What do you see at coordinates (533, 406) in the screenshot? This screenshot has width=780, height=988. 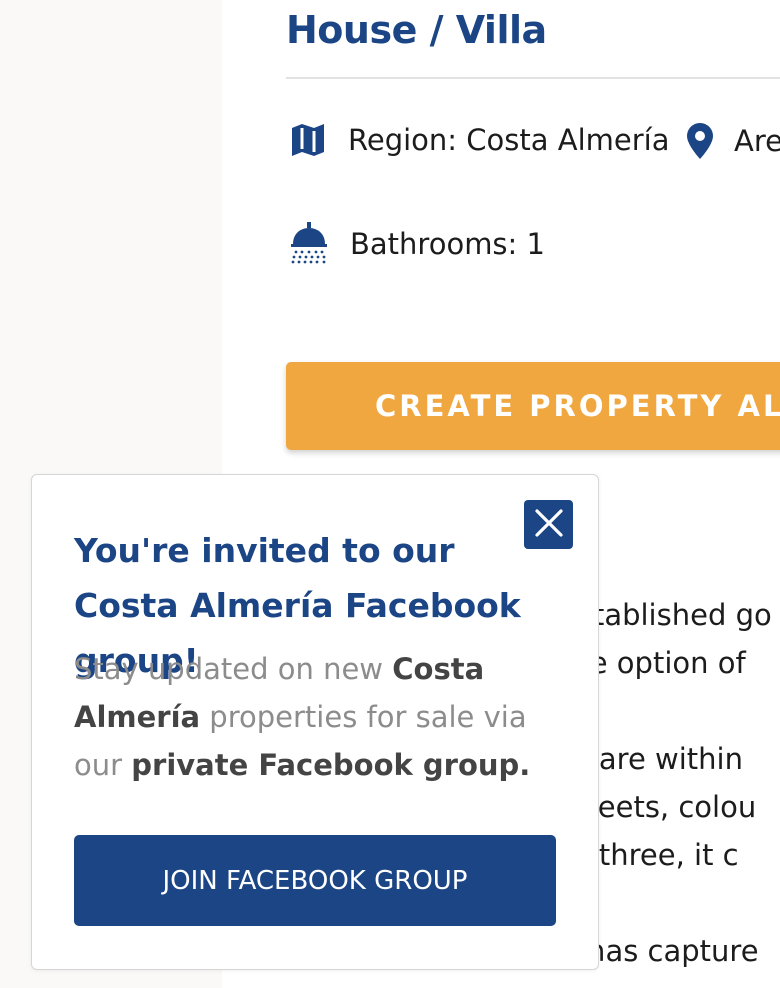 I see `create-property-alert-button: CREATE PROPERTY ALE` at bounding box center [533, 406].